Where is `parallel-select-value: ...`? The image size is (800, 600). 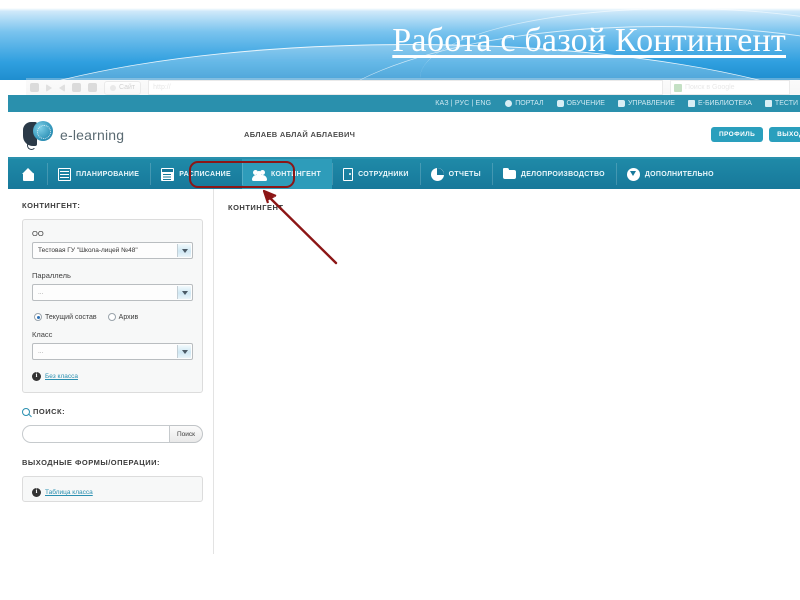
parallel-select-value: ... is located at coordinates (41, 292).